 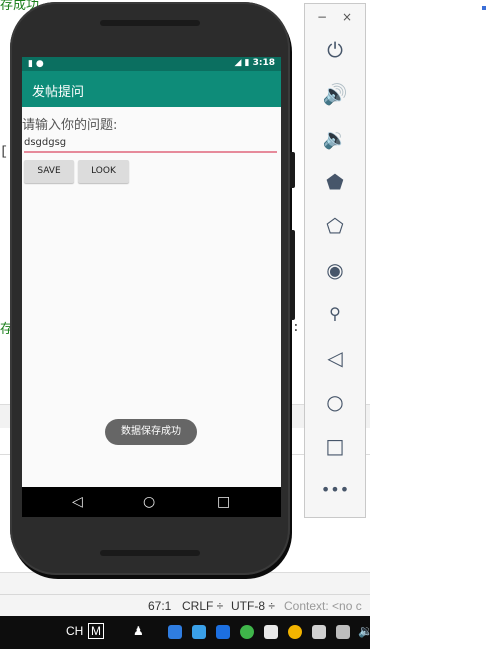 What do you see at coordinates (335, 270) in the screenshot?
I see `camera-icon: ◉` at bounding box center [335, 270].